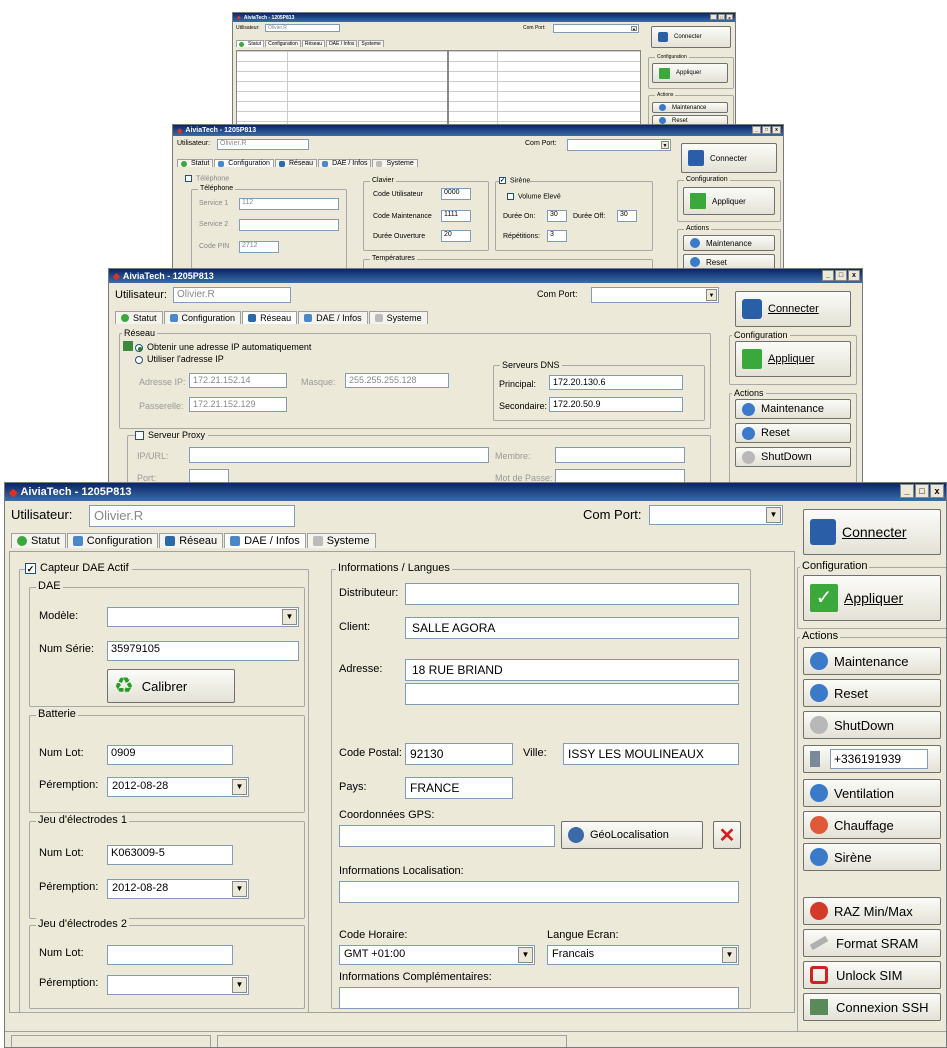  Describe the element at coordinates (793, 433) in the screenshot. I see `reset-button-w3: Reset` at that location.